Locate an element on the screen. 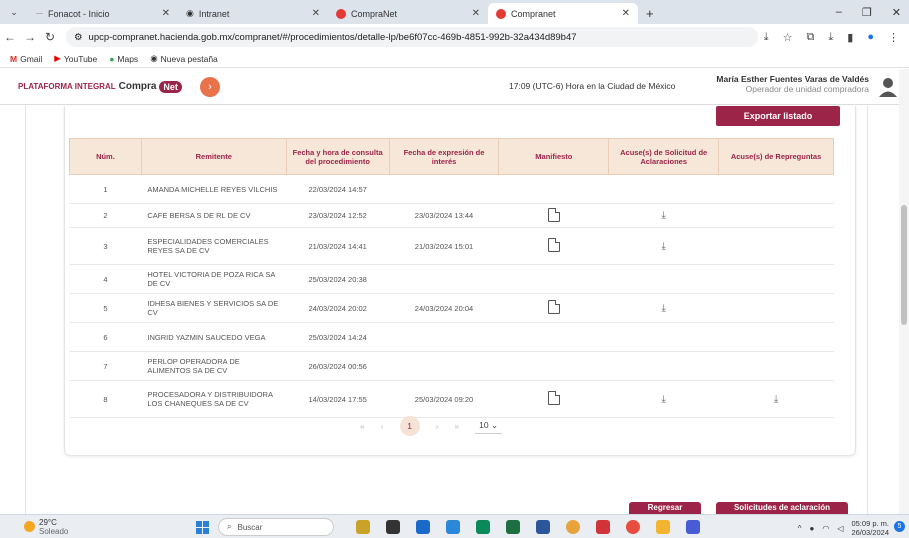 This screenshot has width=909, height=538. taskbar-search: ⌕ Buscar is located at coordinates (276, 527).